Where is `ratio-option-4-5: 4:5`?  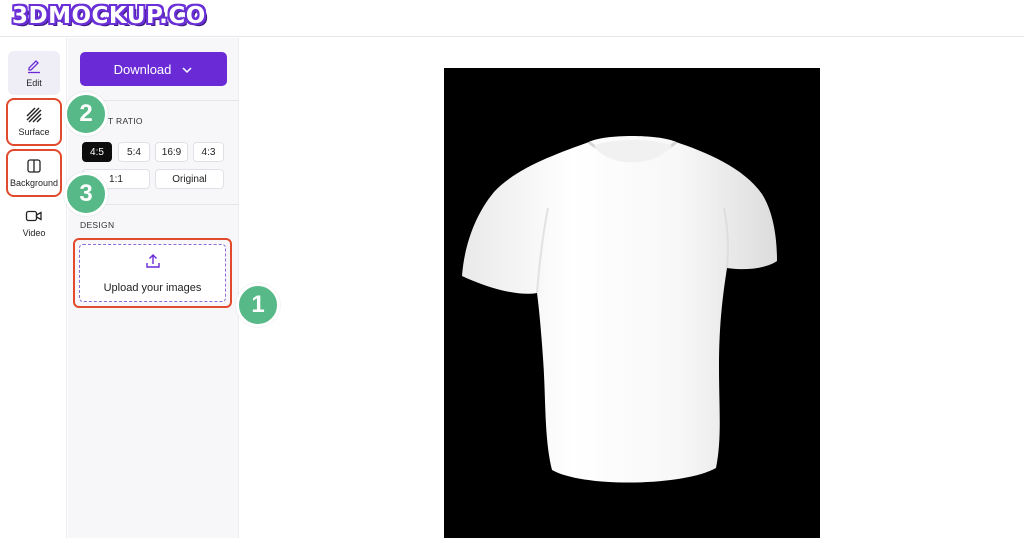
ratio-option-4-5: 4:5 is located at coordinates (97, 152).